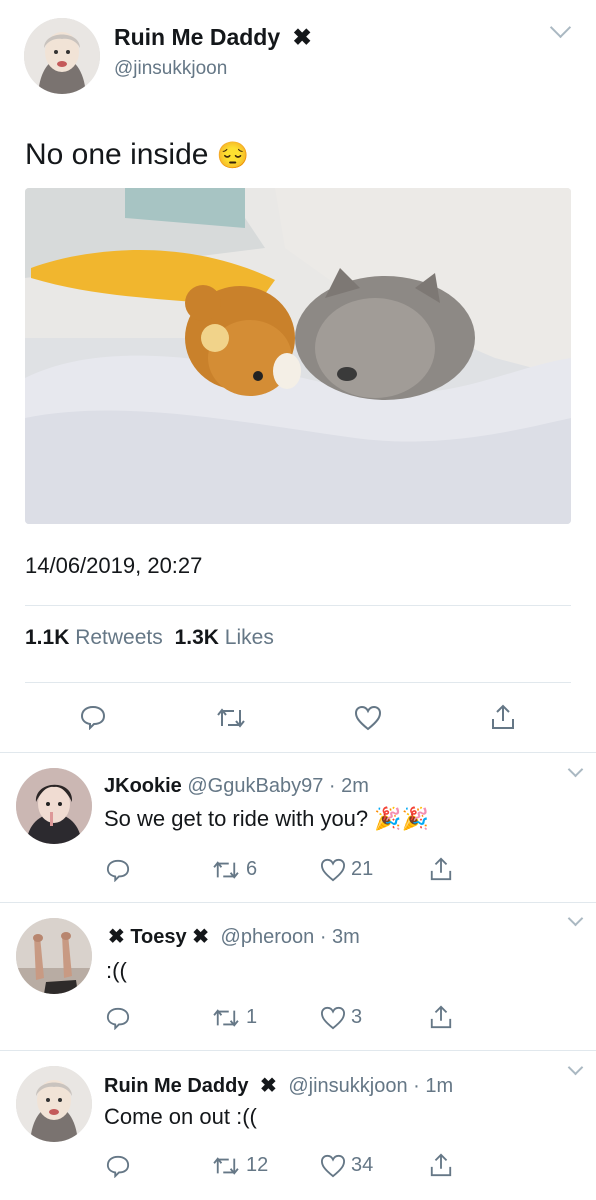 The image size is (596, 1200). What do you see at coordinates (233, 155) in the screenshot?
I see `pensive-emoji: 😔` at bounding box center [233, 155].